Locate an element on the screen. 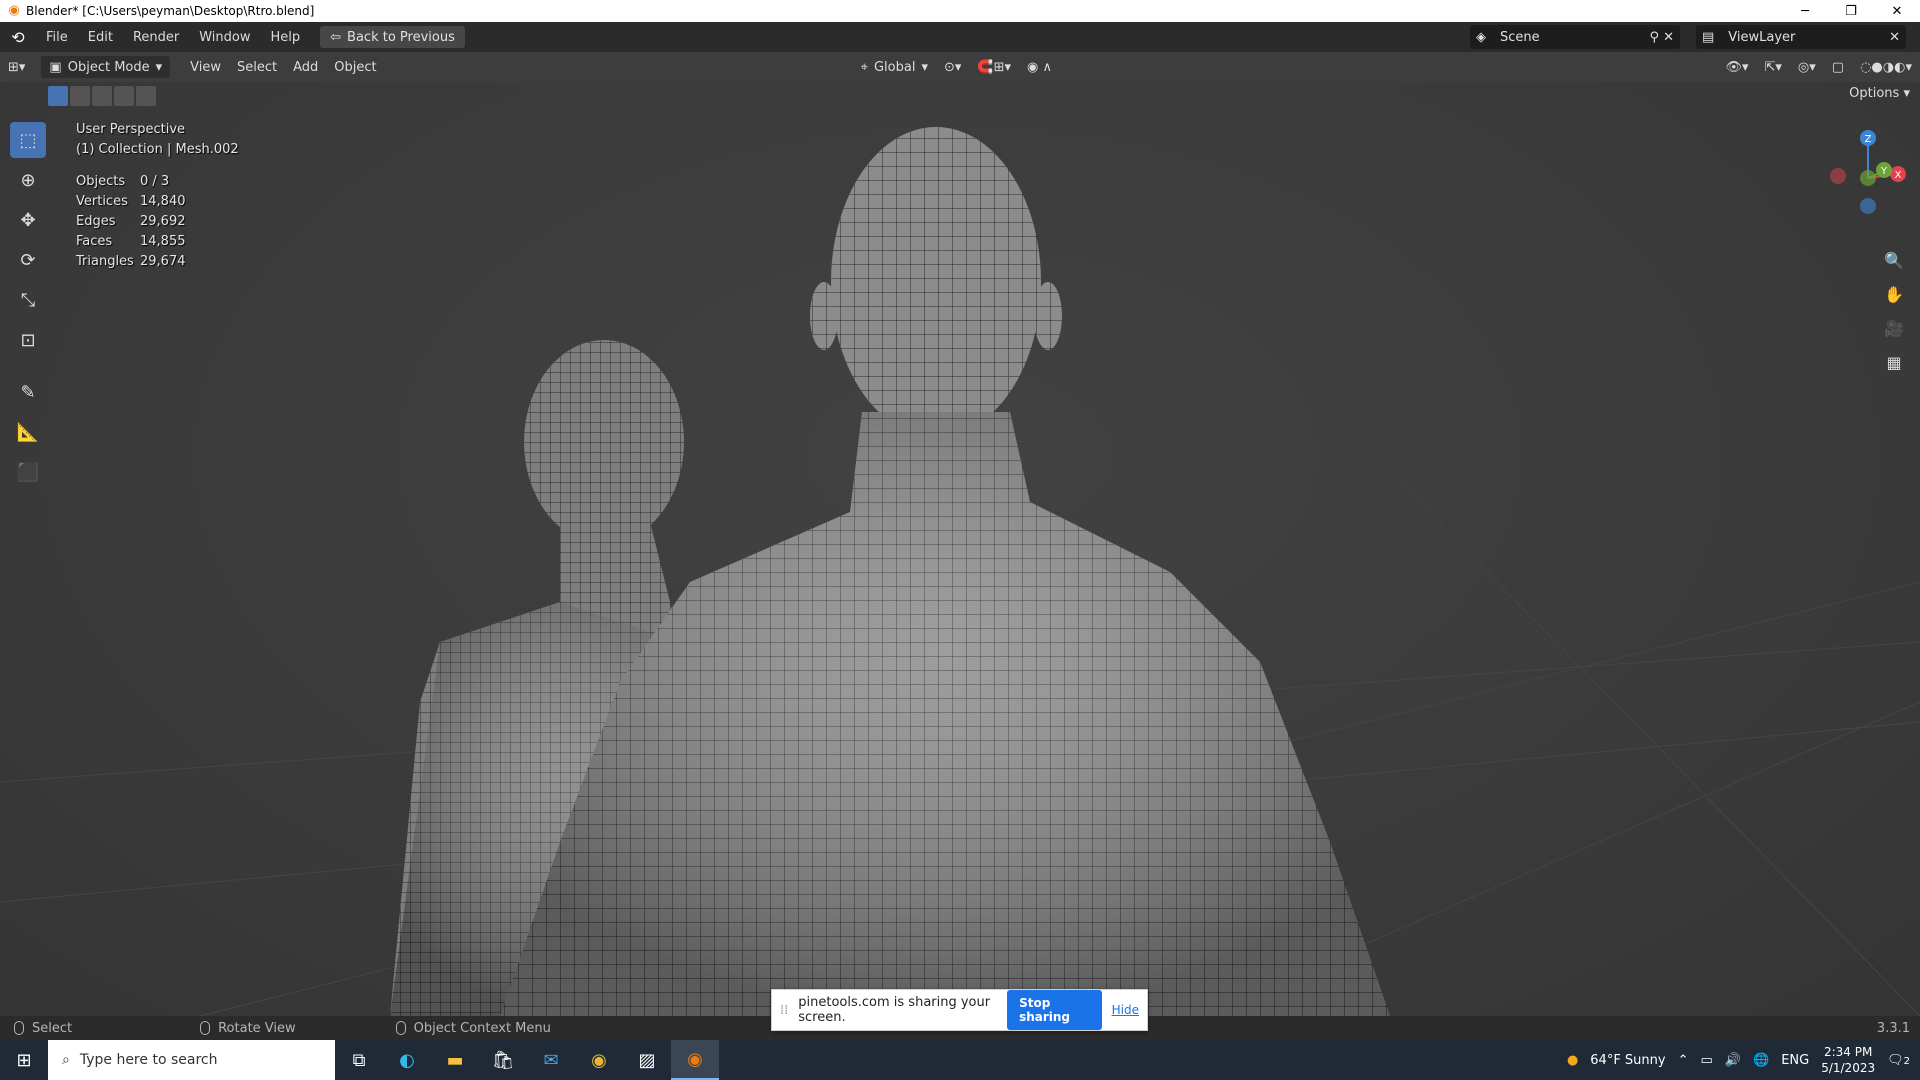  stop-sharing-button: Stop sharing is located at coordinates (1054, 1010).